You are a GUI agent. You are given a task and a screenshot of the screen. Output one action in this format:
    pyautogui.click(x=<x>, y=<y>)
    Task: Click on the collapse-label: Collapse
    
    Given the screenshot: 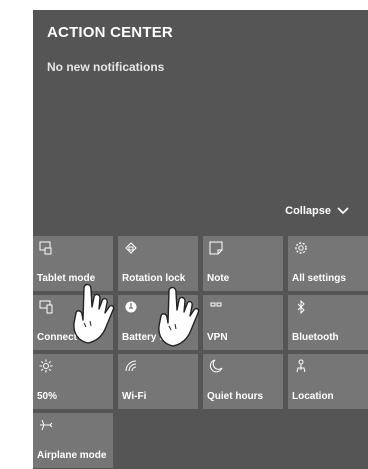 What is the action you would take?
    pyautogui.click(x=308, y=211)
    